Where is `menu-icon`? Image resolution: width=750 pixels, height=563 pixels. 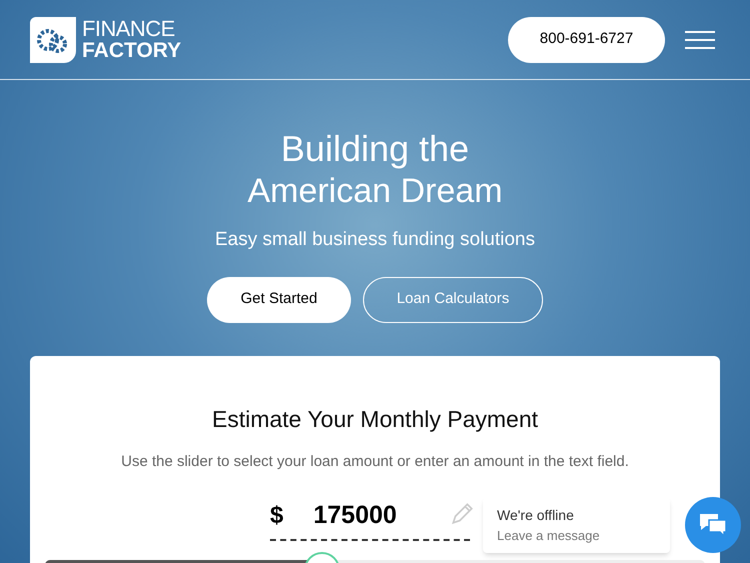
menu-icon is located at coordinates (700, 39).